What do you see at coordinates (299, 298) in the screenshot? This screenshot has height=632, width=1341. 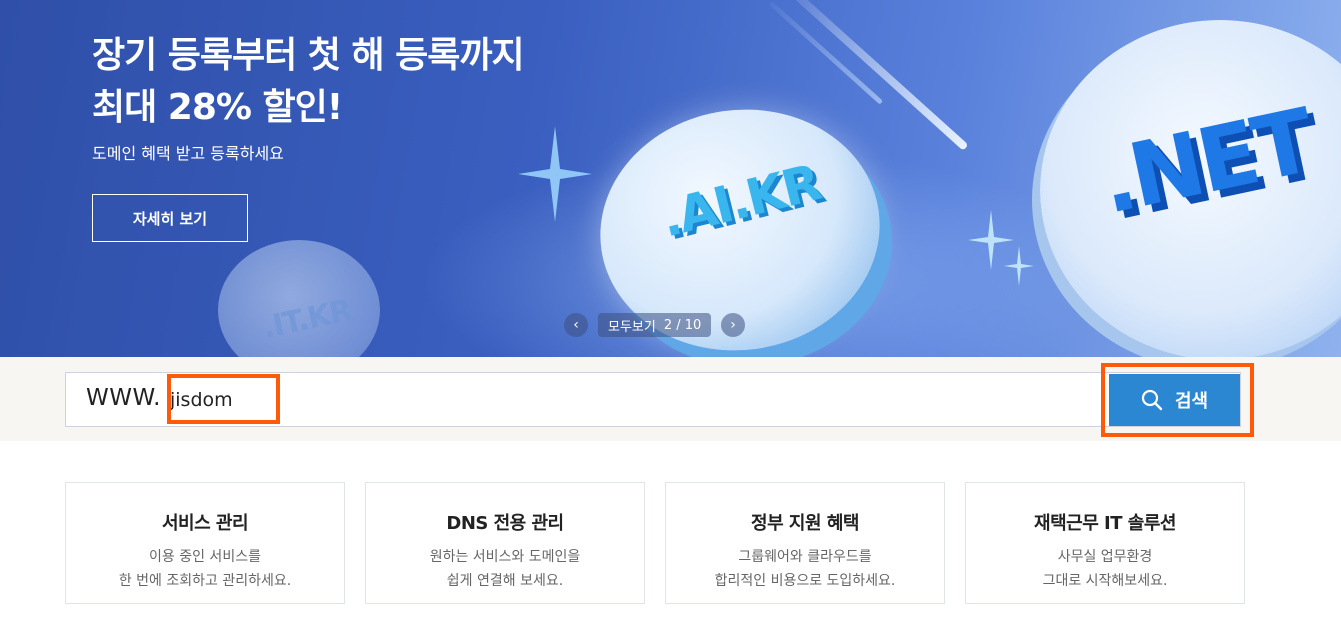 I see `it-kr-coin` at bounding box center [299, 298].